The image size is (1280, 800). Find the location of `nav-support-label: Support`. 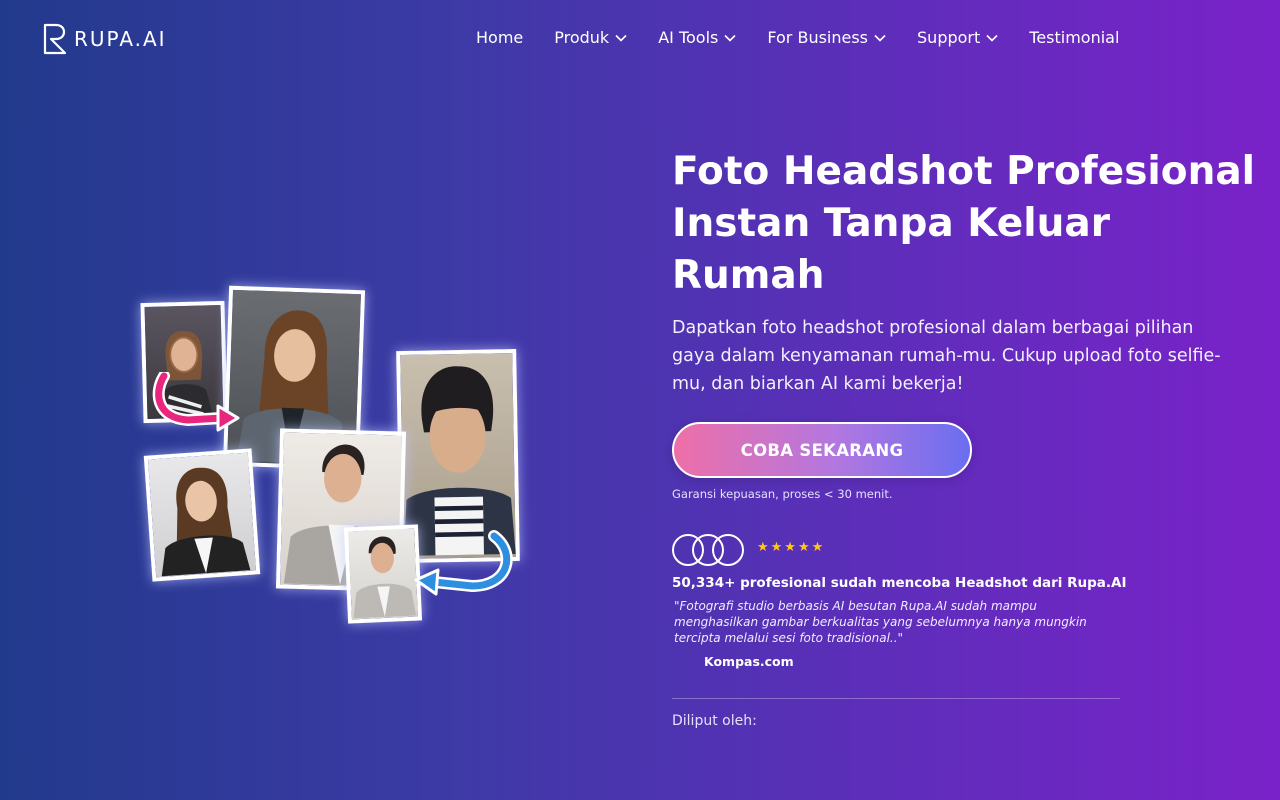

nav-support-label: Support is located at coordinates (949, 37).